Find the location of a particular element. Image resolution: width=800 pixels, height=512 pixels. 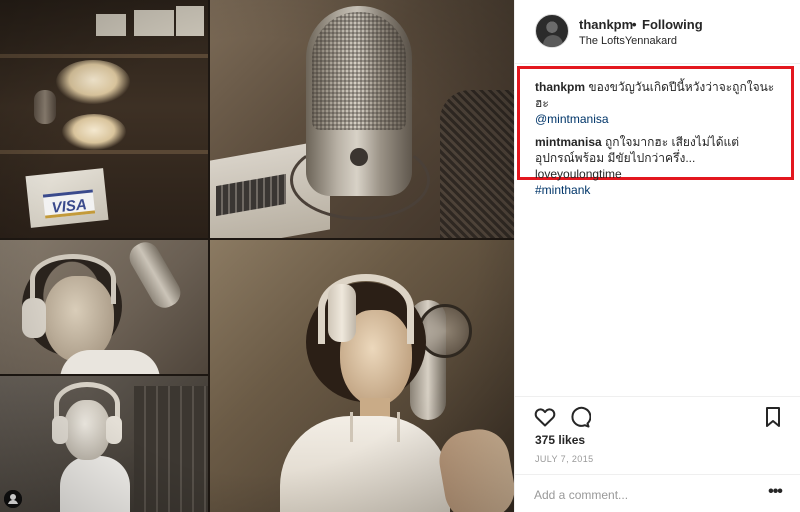

comment-username: mintmanisa is located at coordinates (568, 142).